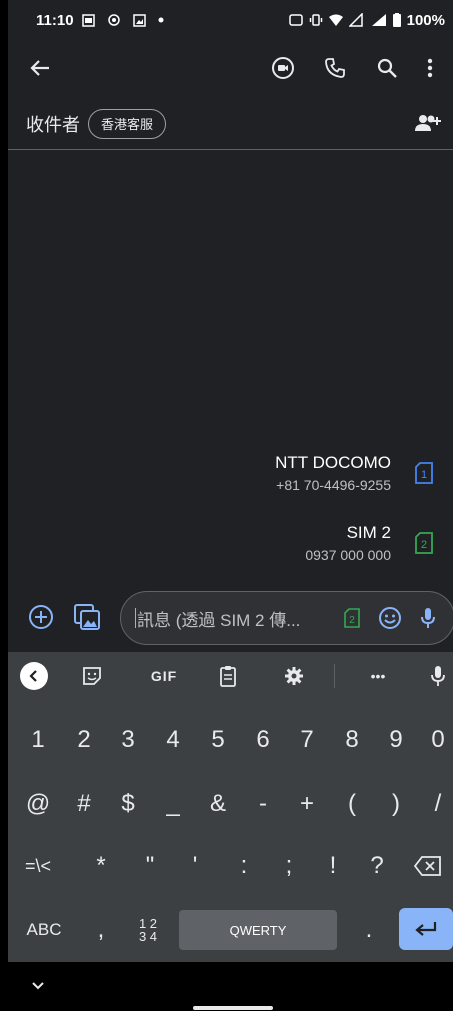 The image size is (453, 1011). What do you see at coordinates (230, 68) in the screenshot?
I see `app-bar` at bounding box center [230, 68].